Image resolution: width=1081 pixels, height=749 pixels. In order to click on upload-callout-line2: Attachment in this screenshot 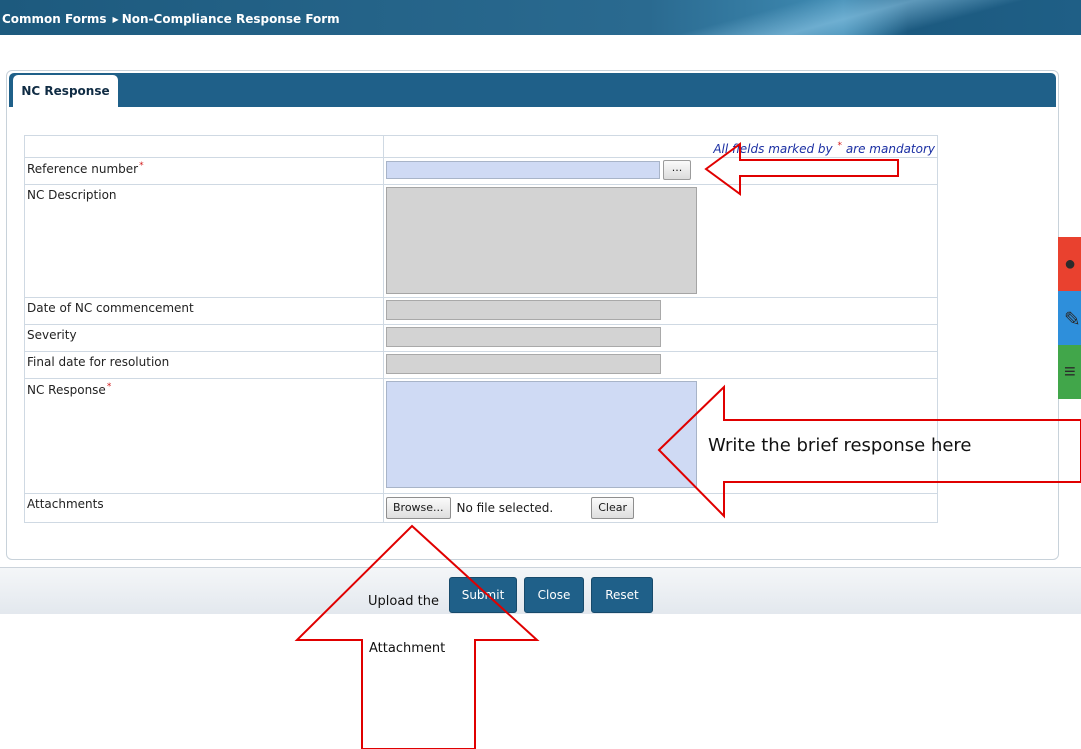, I will do `click(407, 648)`.